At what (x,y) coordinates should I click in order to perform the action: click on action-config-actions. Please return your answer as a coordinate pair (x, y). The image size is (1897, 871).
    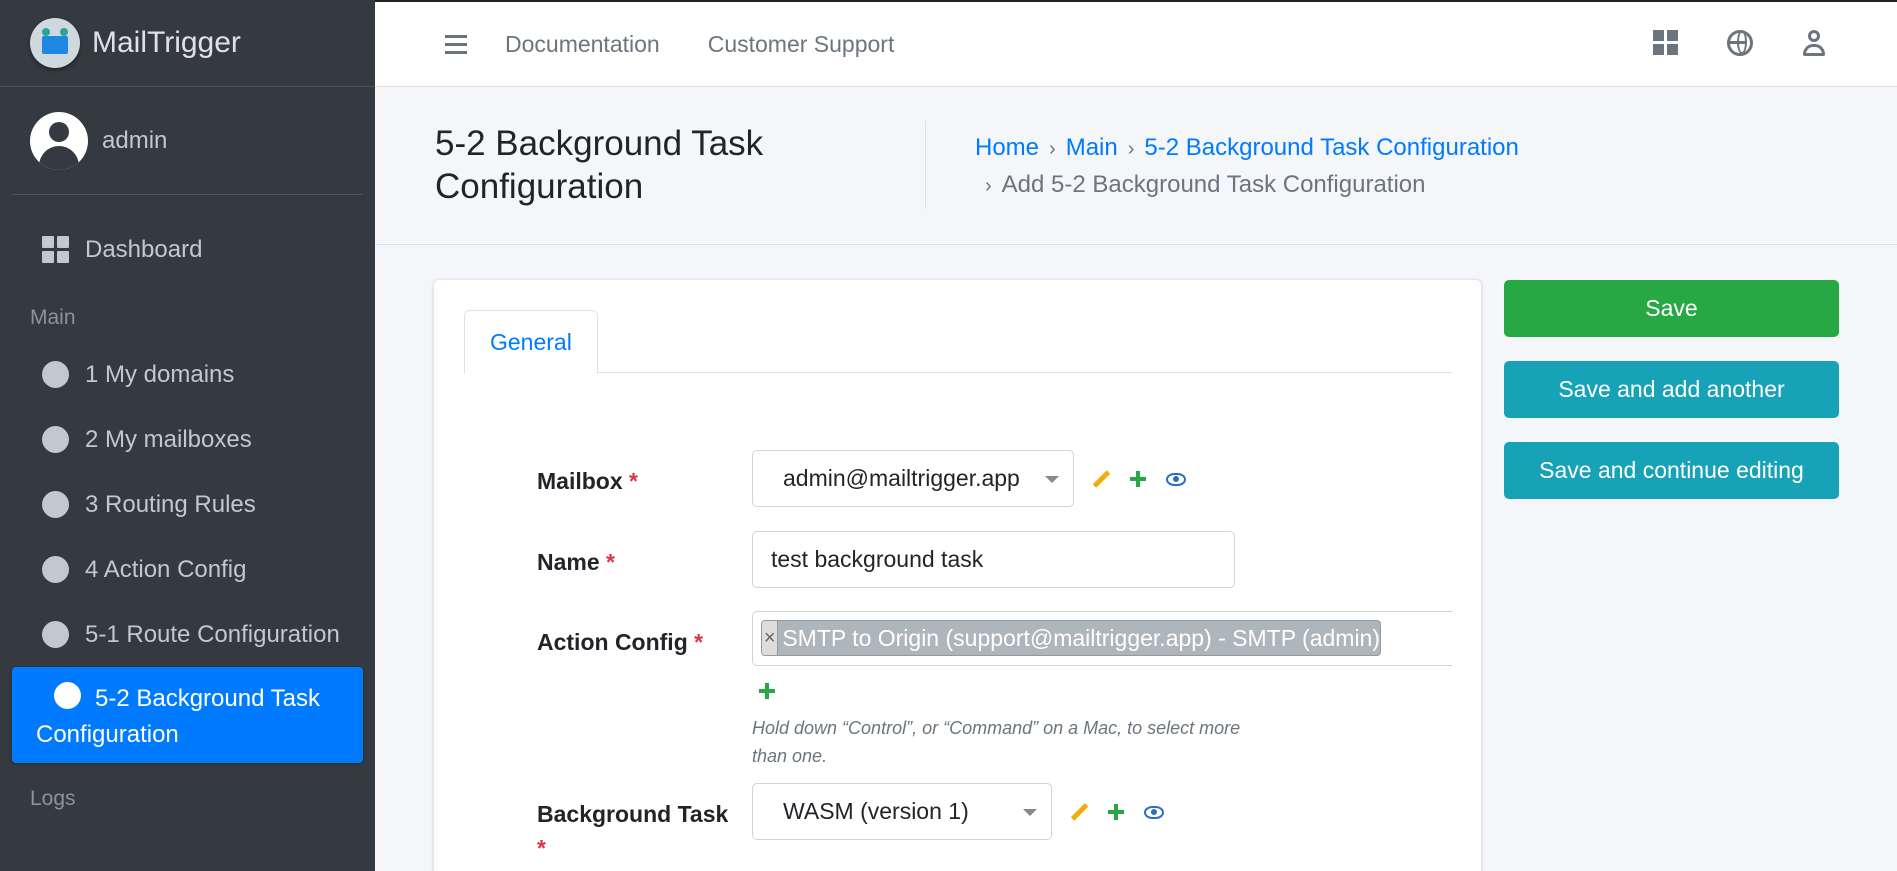
    Looking at the image, I should click on (767, 691).